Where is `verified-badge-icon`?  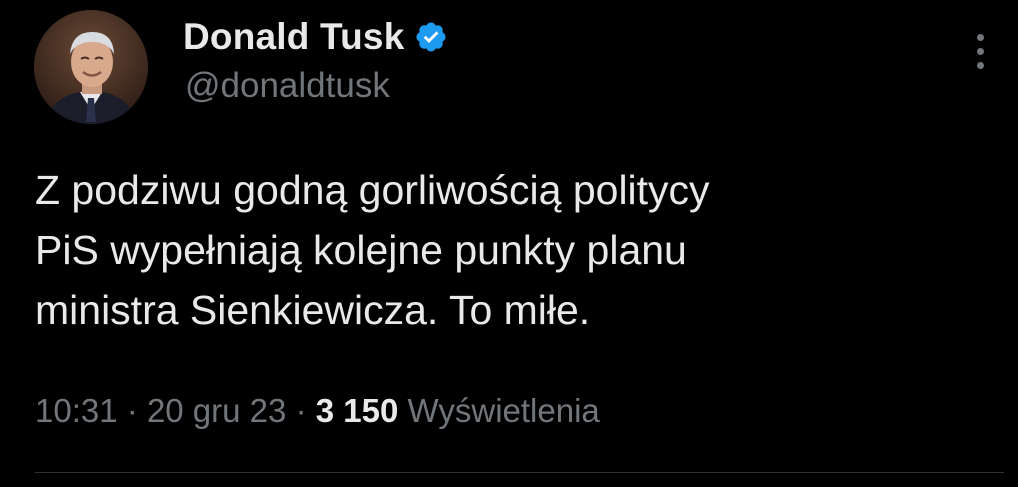 verified-badge-icon is located at coordinates (431, 37).